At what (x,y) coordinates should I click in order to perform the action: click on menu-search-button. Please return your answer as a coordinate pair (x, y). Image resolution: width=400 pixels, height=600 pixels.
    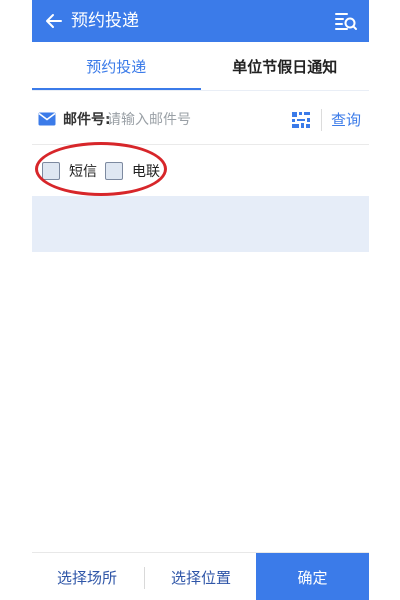
    Looking at the image, I should click on (346, 21).